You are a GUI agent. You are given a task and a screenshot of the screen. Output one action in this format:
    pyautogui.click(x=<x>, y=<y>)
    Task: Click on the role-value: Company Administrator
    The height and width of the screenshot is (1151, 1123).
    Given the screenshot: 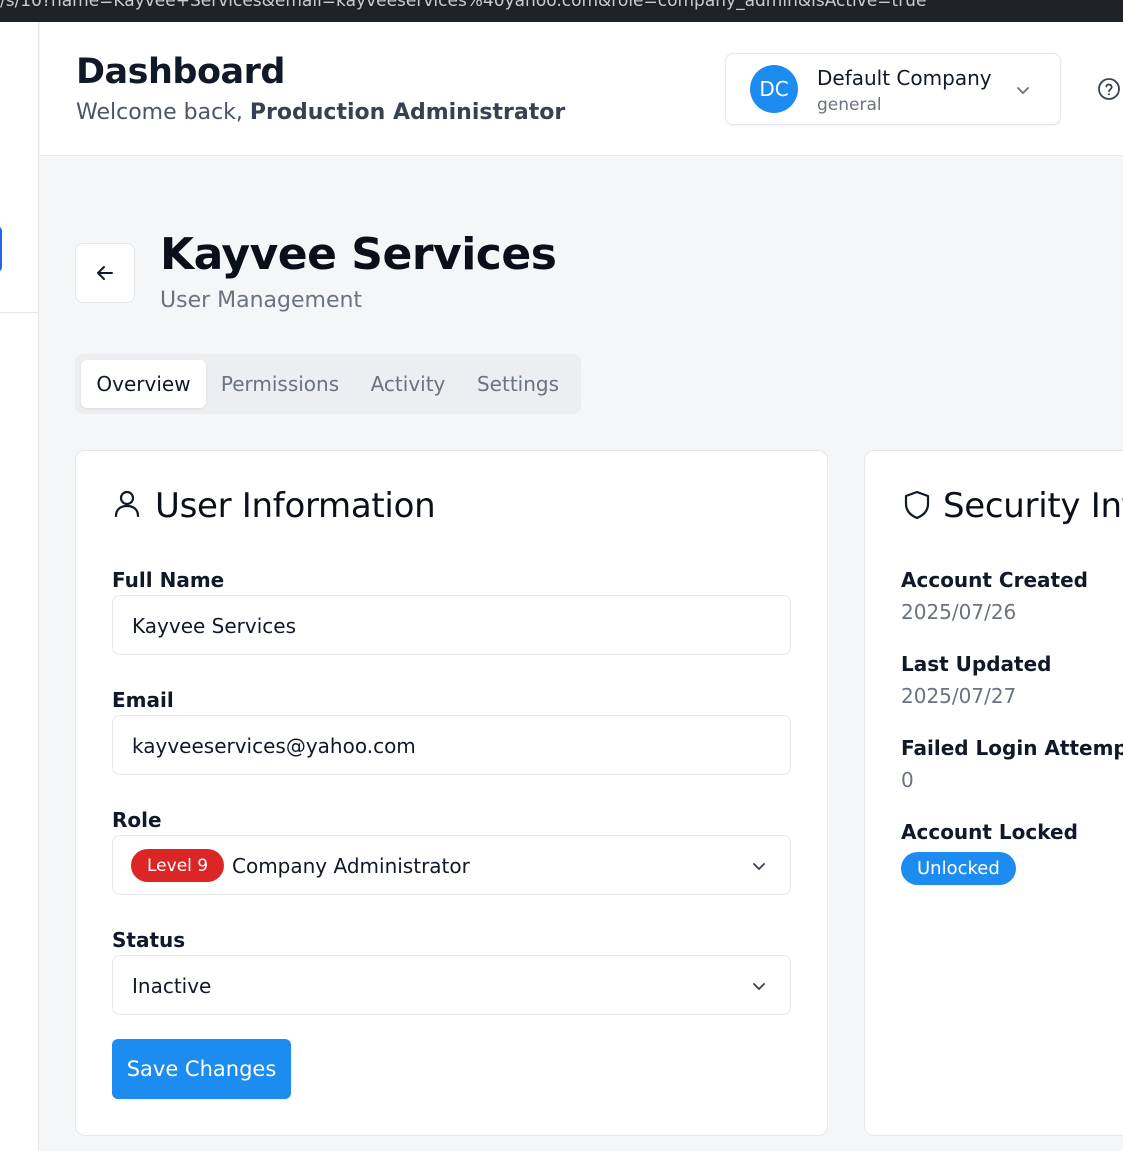 What is the action you would take?
    pyautogui.click(x=351, y=866)
    